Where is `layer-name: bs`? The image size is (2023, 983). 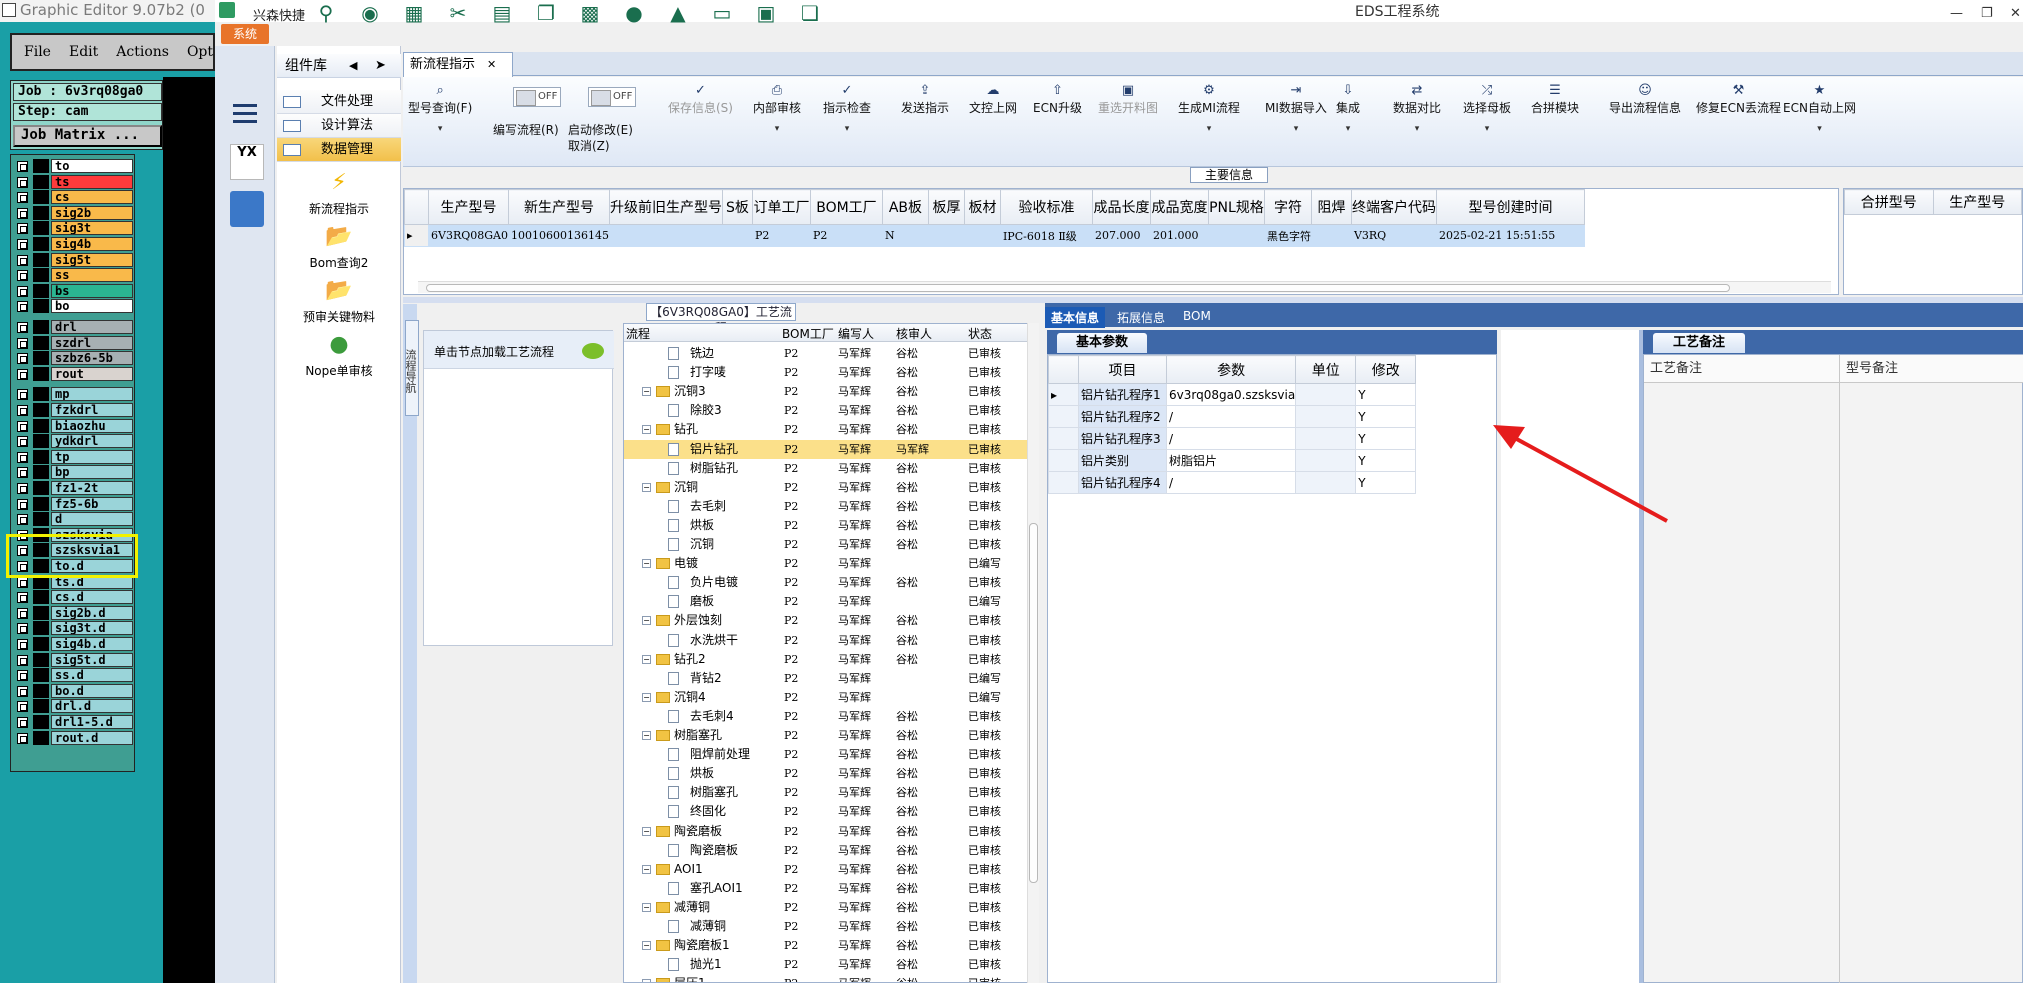 layer-name: bs is located at coordinates (92, 290).